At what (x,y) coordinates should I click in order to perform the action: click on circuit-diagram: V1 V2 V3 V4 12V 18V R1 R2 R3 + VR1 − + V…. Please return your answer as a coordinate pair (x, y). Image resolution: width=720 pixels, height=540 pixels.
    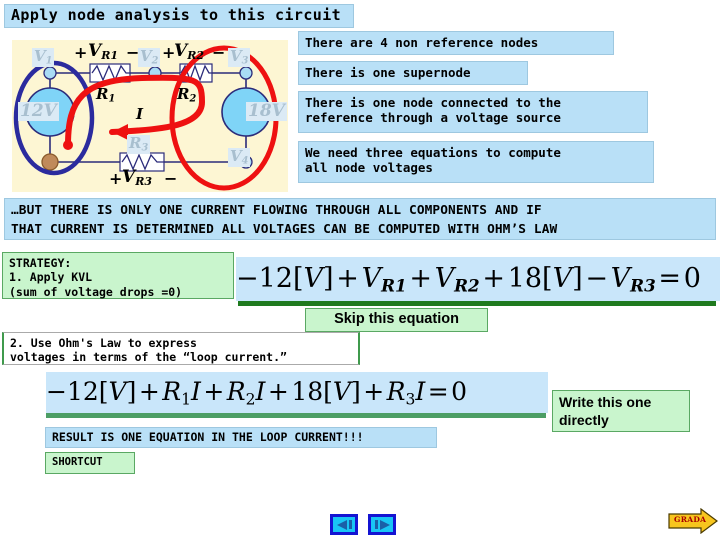
    Looking at the image, I should click on (150, 116).